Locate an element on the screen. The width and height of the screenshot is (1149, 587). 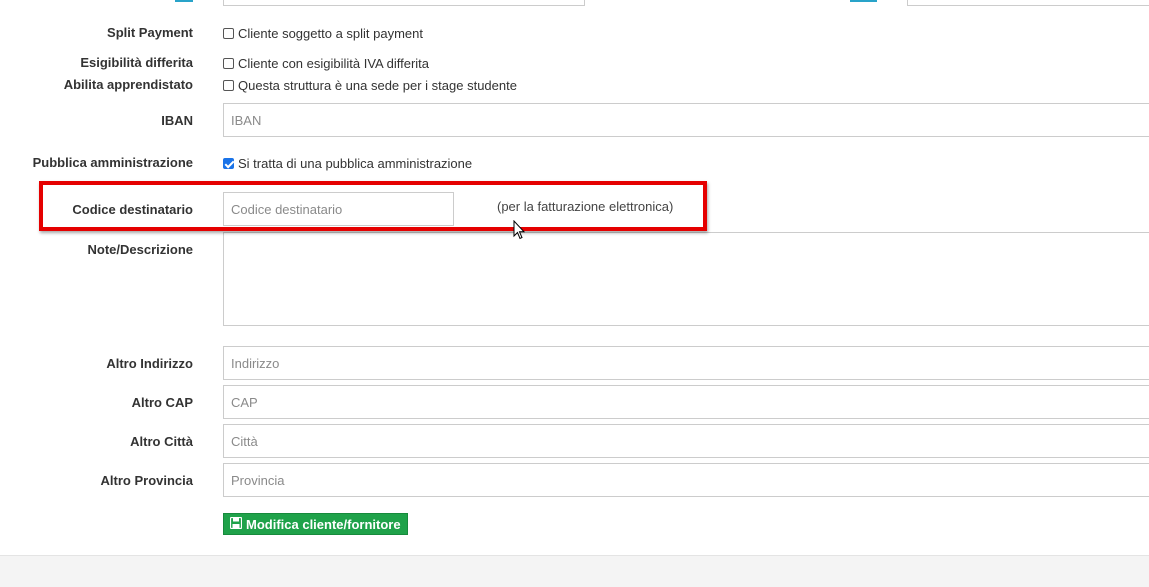
altro-citta-label: Altro Città is located at coordinates (161, 441).